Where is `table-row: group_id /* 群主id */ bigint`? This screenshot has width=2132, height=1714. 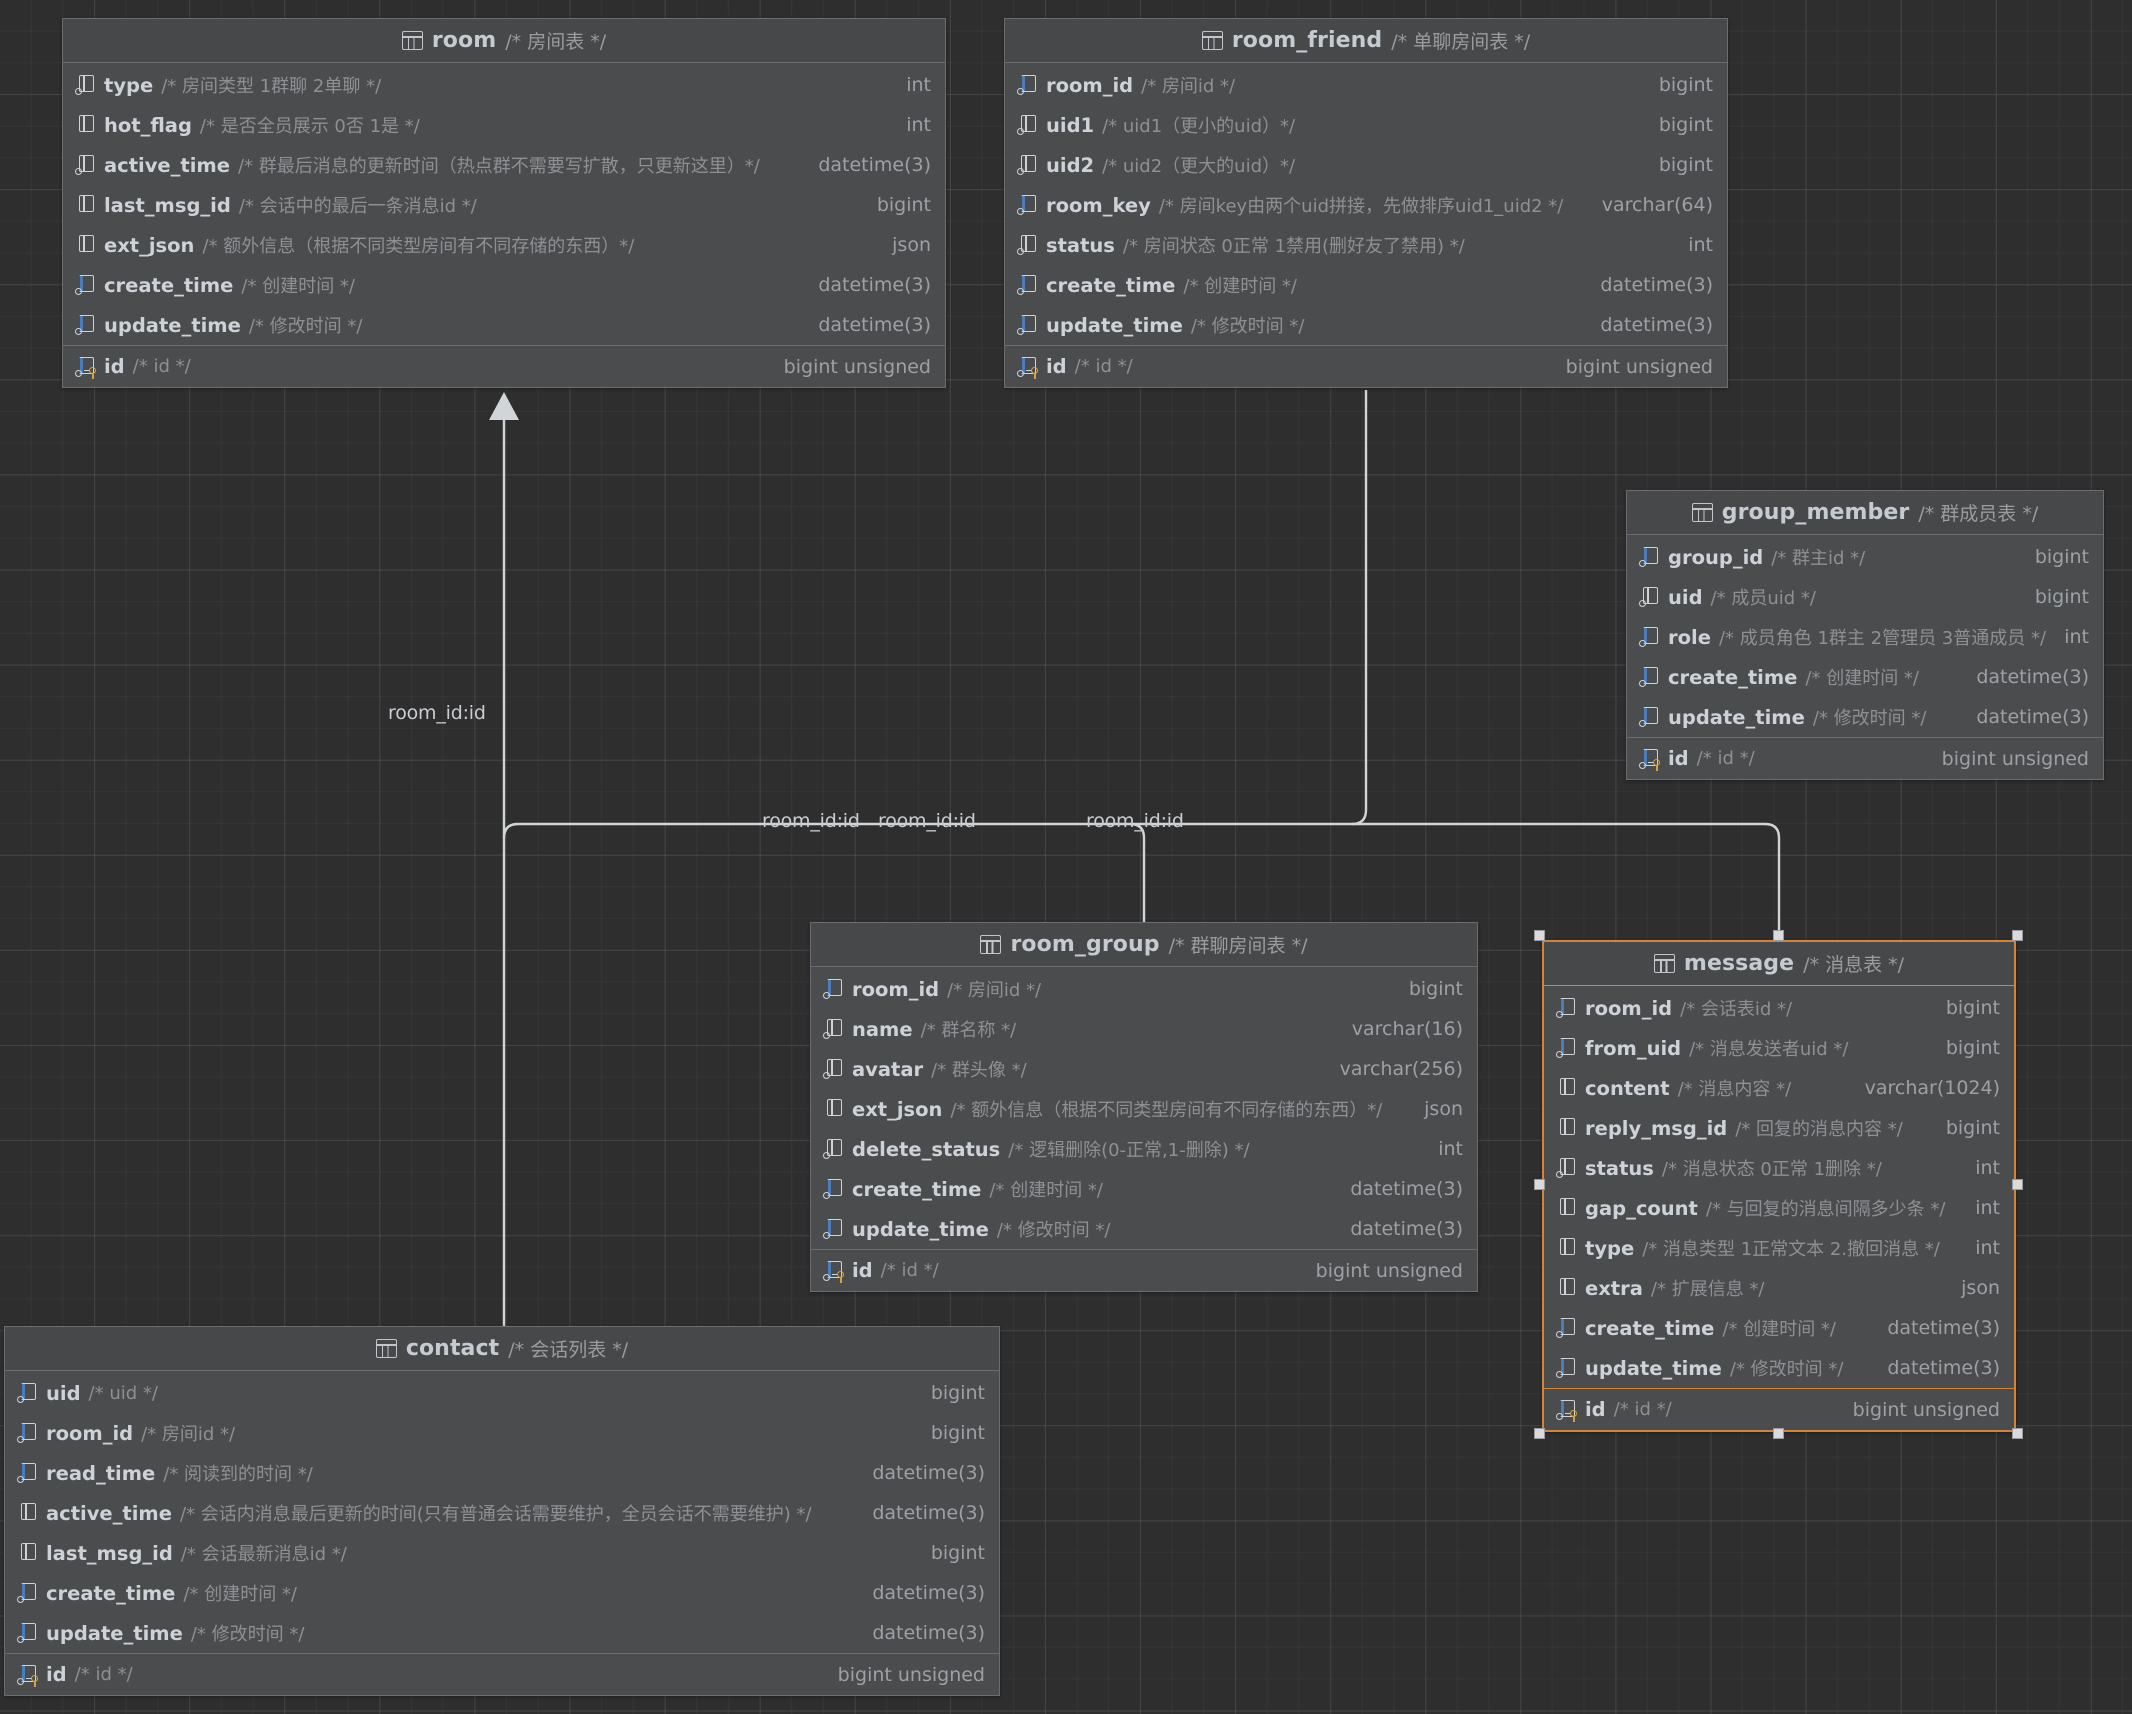
table-row: group_id /* 群主id */ bigint is located at coordinates (1865, 557).